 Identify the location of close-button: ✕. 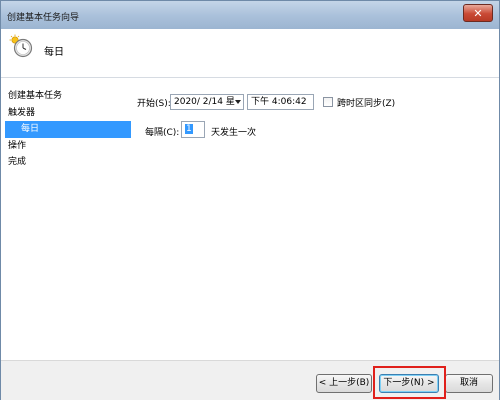
(478, 13).